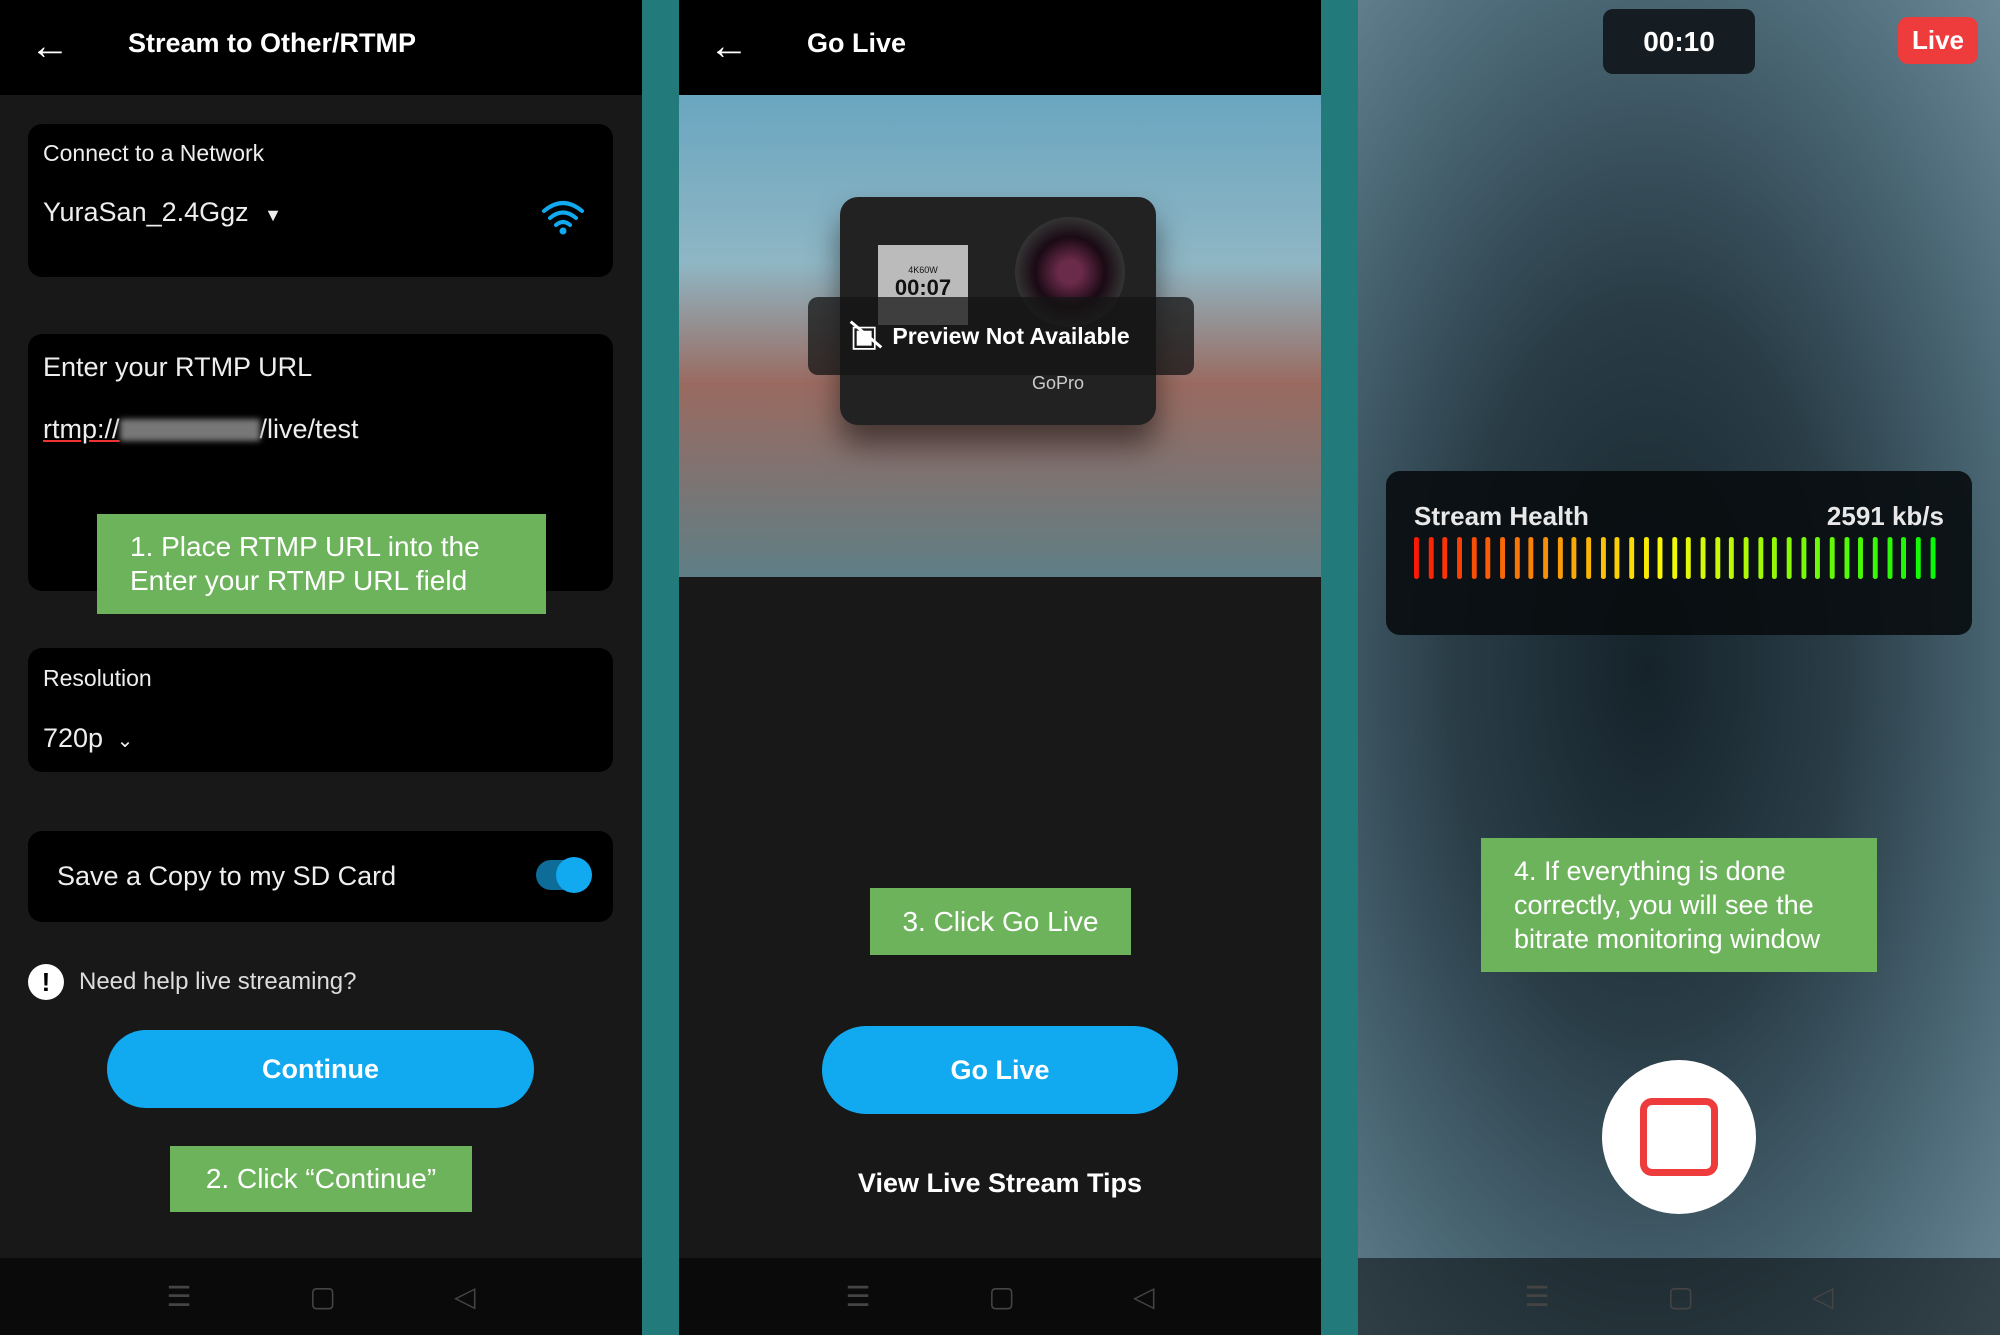 This screenshot has height=1335, width=2000. Describe the element at coordinates (97, 678) in the screenshot. I see `resolution-label: Resolution` at that location.